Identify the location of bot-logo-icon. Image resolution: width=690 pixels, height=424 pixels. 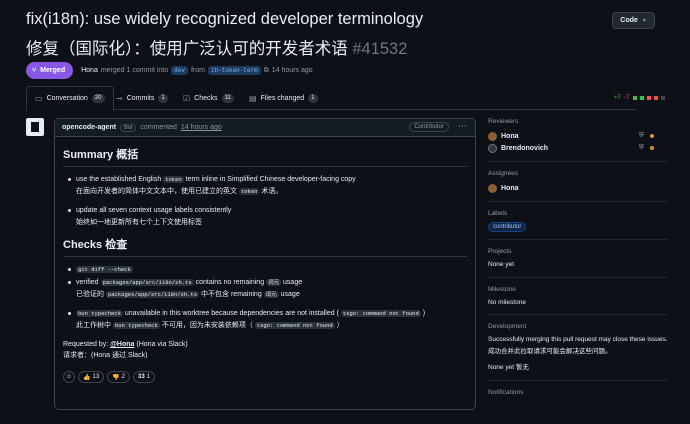
(35, 127).